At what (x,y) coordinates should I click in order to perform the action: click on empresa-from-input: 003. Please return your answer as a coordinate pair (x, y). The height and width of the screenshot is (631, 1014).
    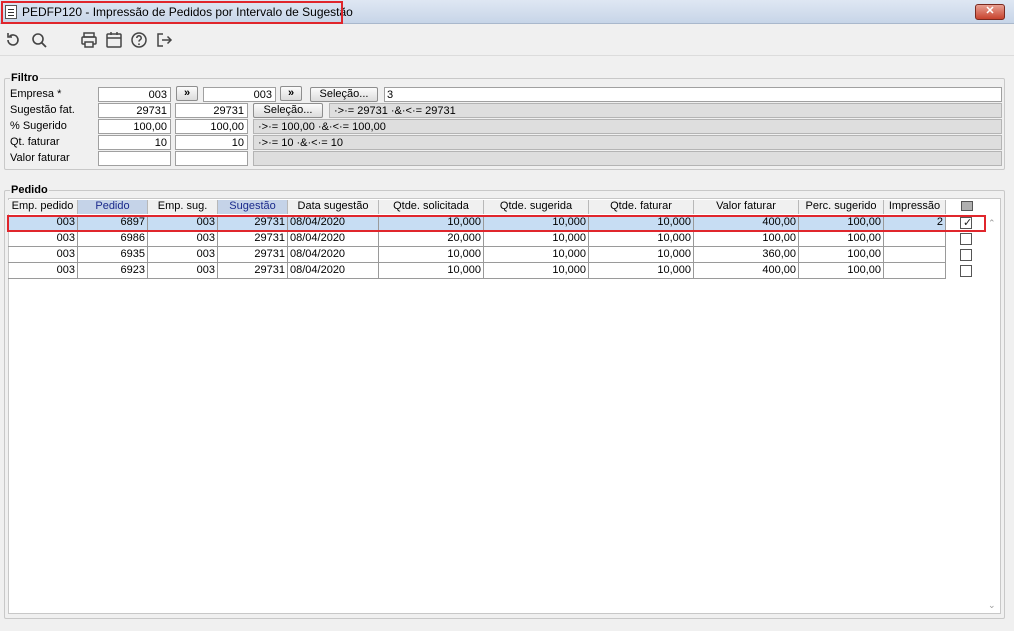
    Looking at the image, I should click on (134, 94).